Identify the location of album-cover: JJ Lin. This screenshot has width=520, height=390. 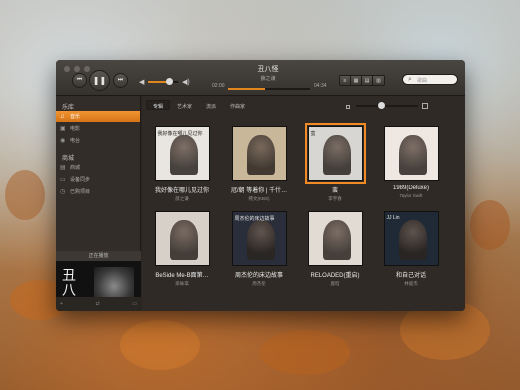
(411, 238).